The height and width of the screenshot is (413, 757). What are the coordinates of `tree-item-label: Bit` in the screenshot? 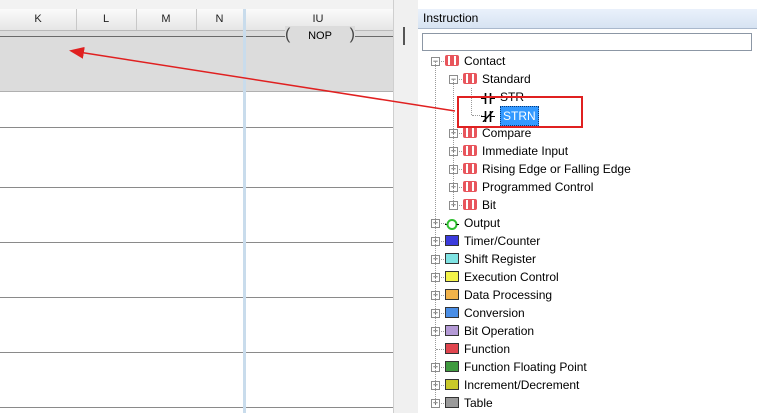 It's located at (489, 205).